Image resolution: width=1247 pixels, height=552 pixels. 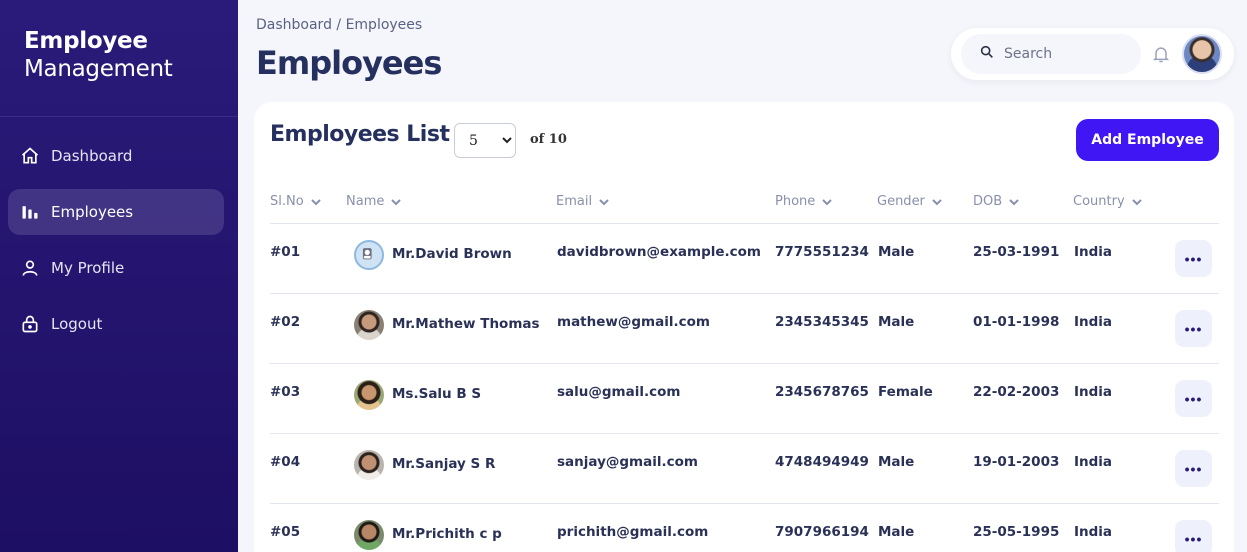 What do you see at coordinates (285, 462) in the screenshot?
I see `row-id: #04` at bounding box center [285, 462].